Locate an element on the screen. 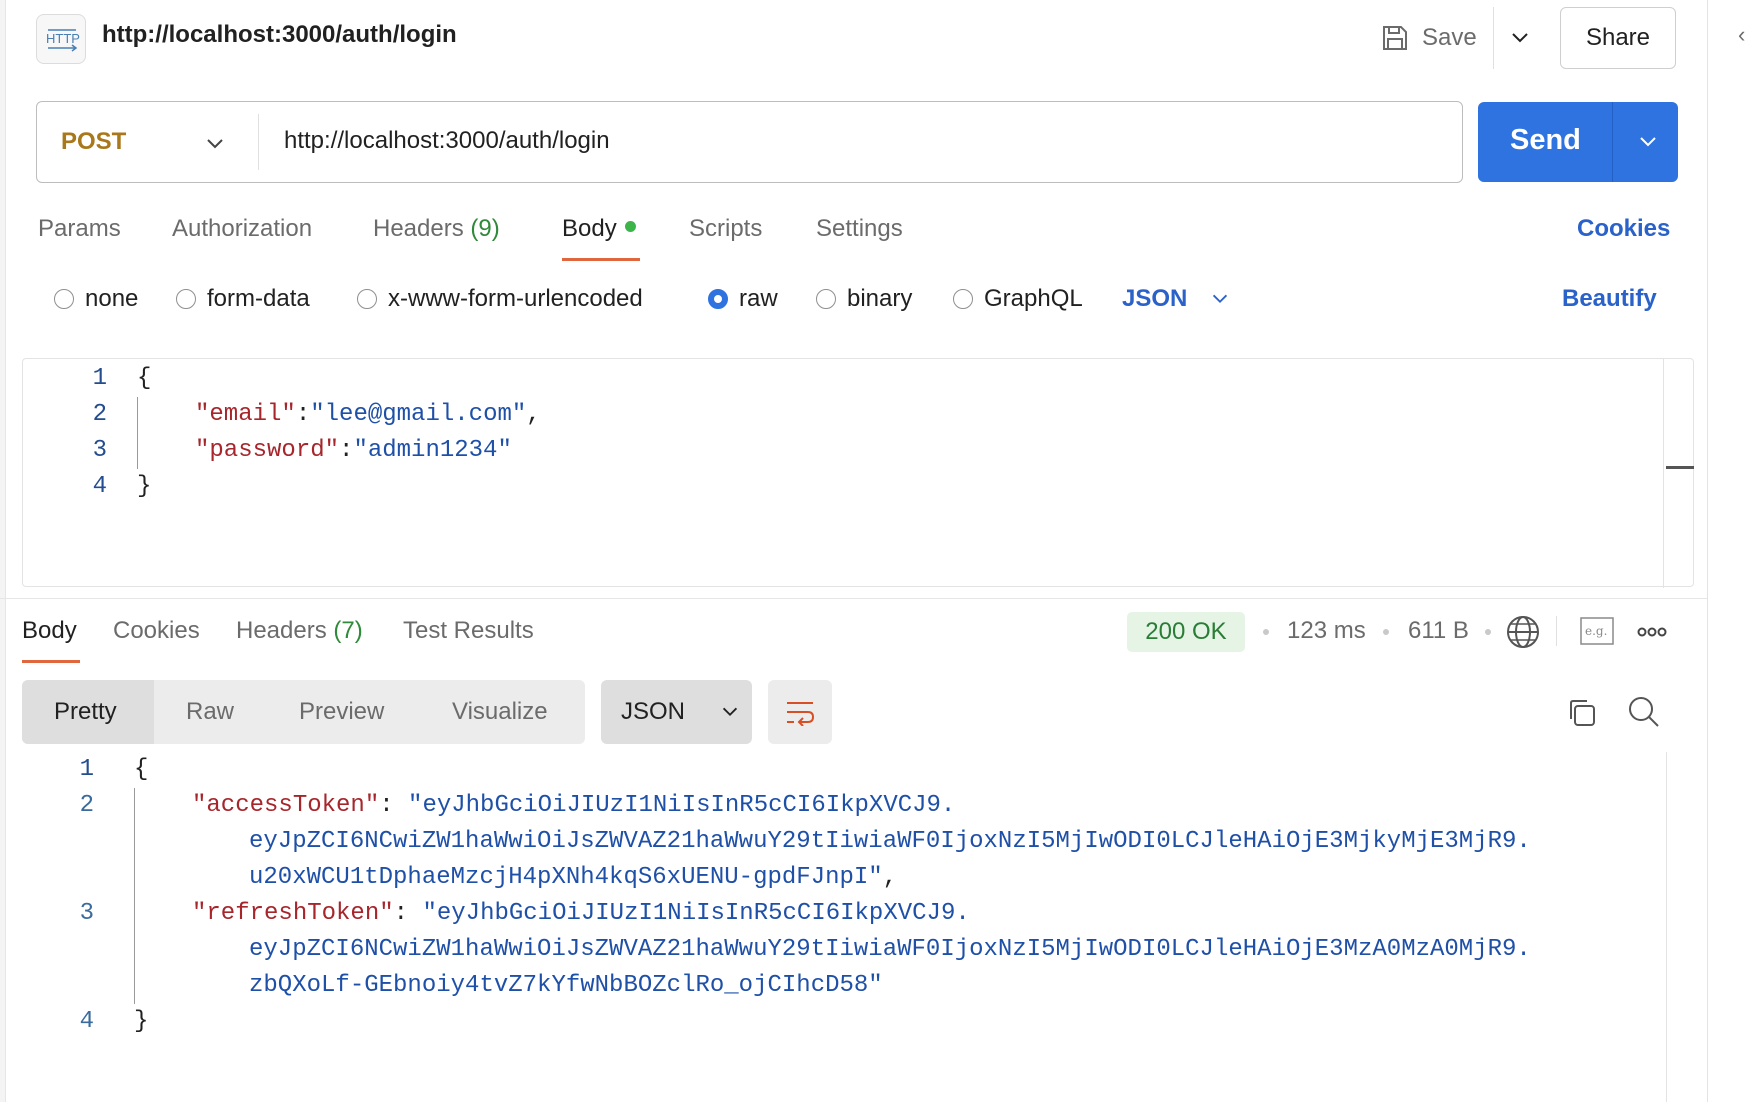  right-panel-divider is located at coordinates (1707, 551).